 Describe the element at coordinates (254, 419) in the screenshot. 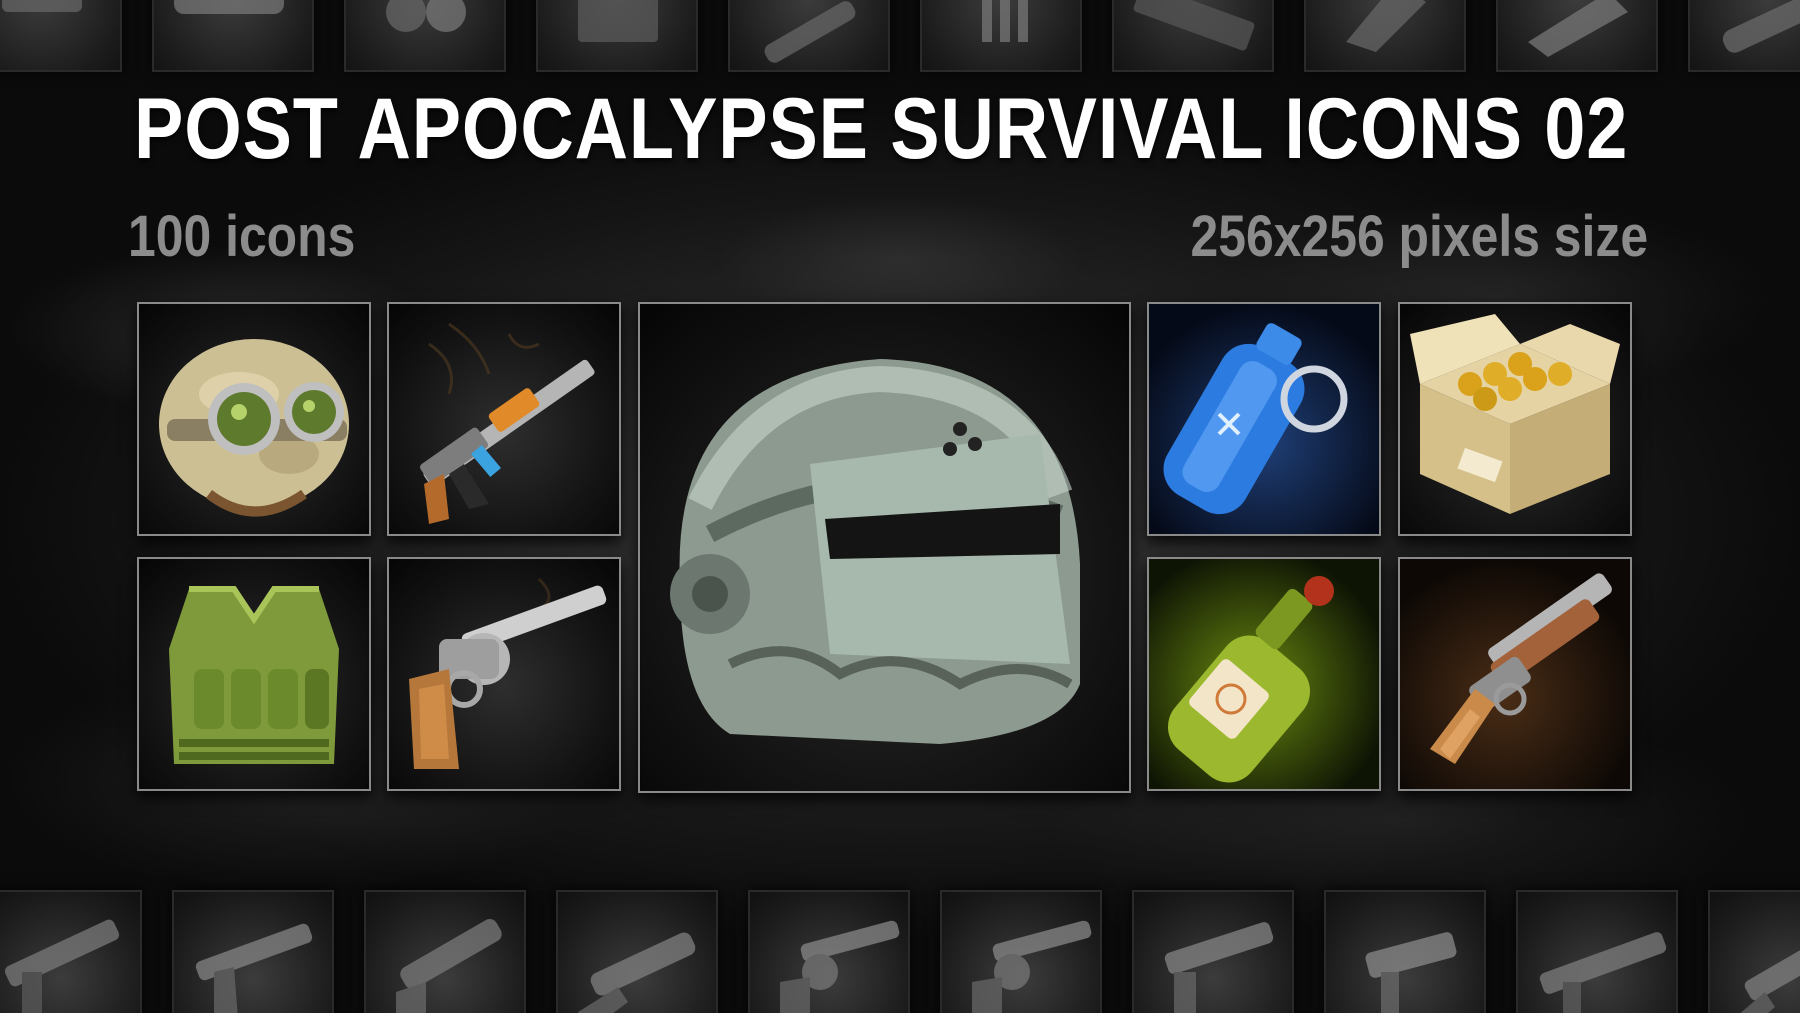

I see `goggles-helmet-icon` at that location.